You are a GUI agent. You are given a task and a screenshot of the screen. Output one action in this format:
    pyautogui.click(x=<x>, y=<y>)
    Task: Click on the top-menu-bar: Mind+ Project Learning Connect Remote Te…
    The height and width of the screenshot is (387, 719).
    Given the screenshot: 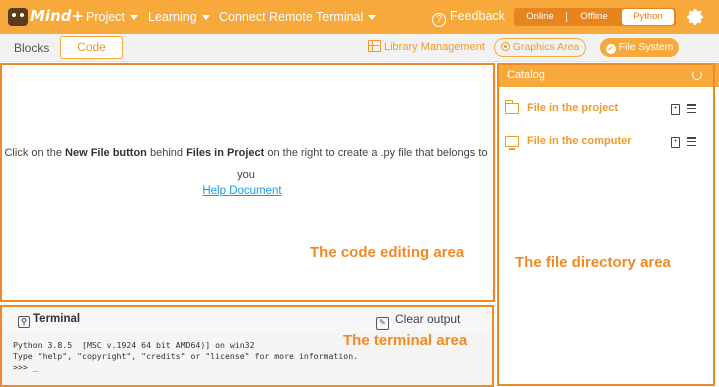 What is the action you would take?
    pyautogui.click(x=359, y=17)
    